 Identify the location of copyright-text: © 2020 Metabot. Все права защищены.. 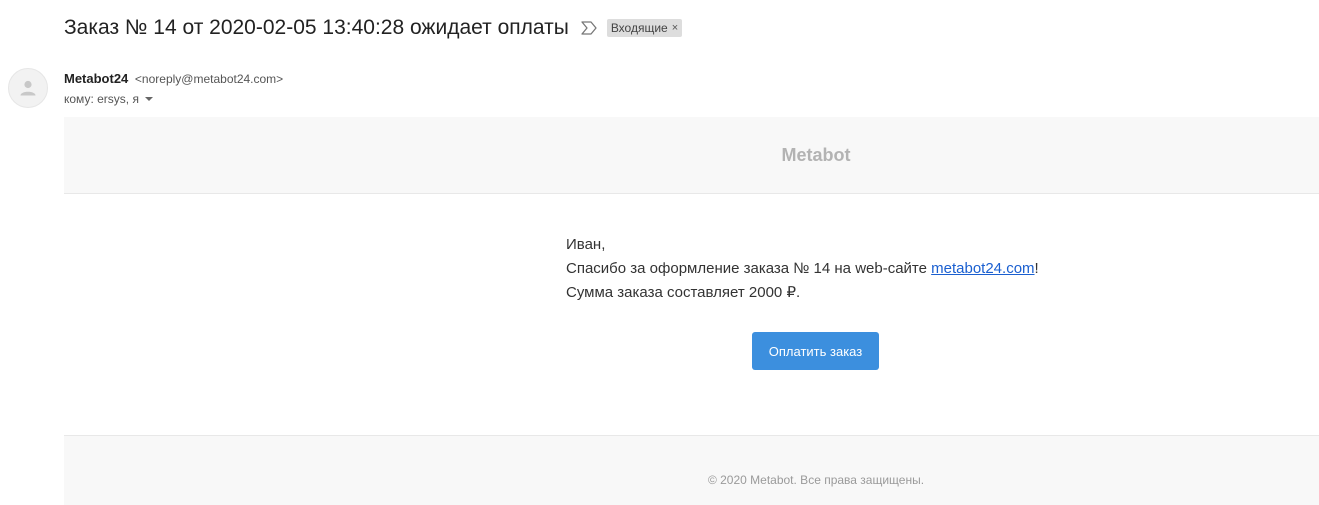
(816, 479).